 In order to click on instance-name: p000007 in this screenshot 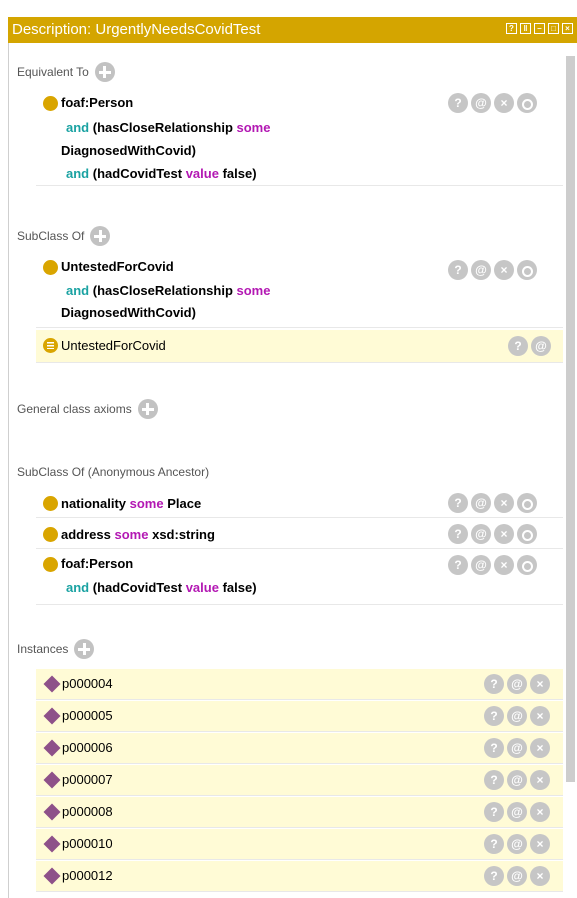, I will do `click(87, 779)`.